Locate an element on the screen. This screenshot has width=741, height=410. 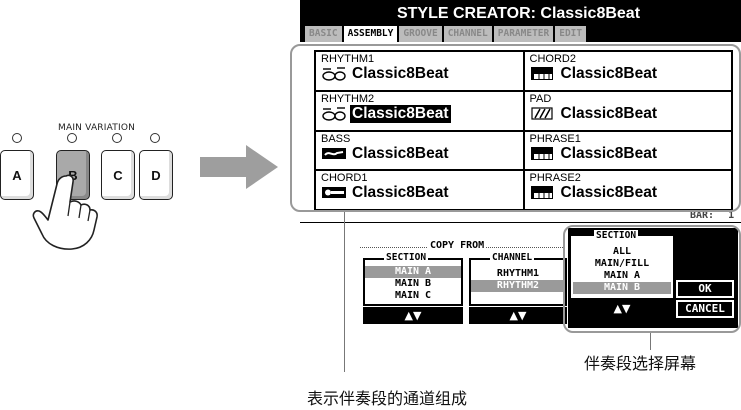
separator is located at coordinates (520, 222).